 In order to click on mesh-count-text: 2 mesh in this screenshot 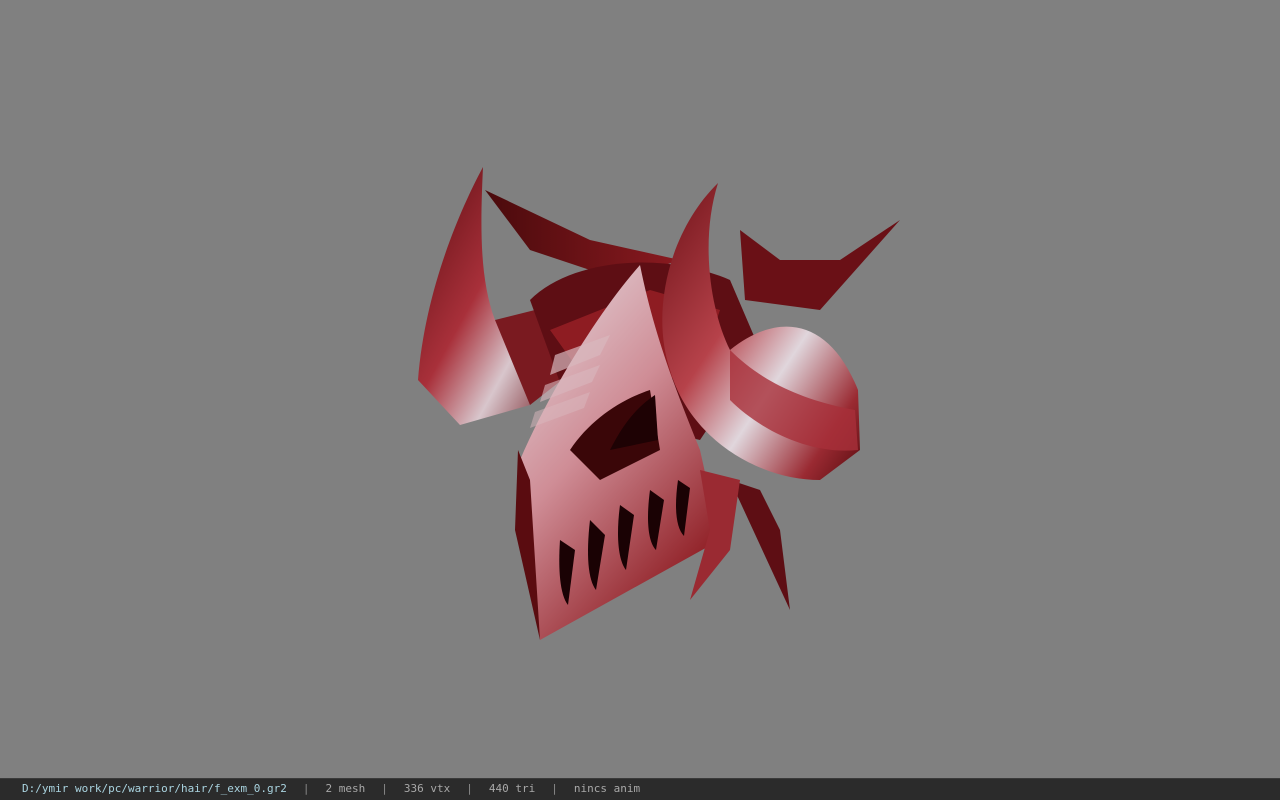, I will do `click(345, 788)`.